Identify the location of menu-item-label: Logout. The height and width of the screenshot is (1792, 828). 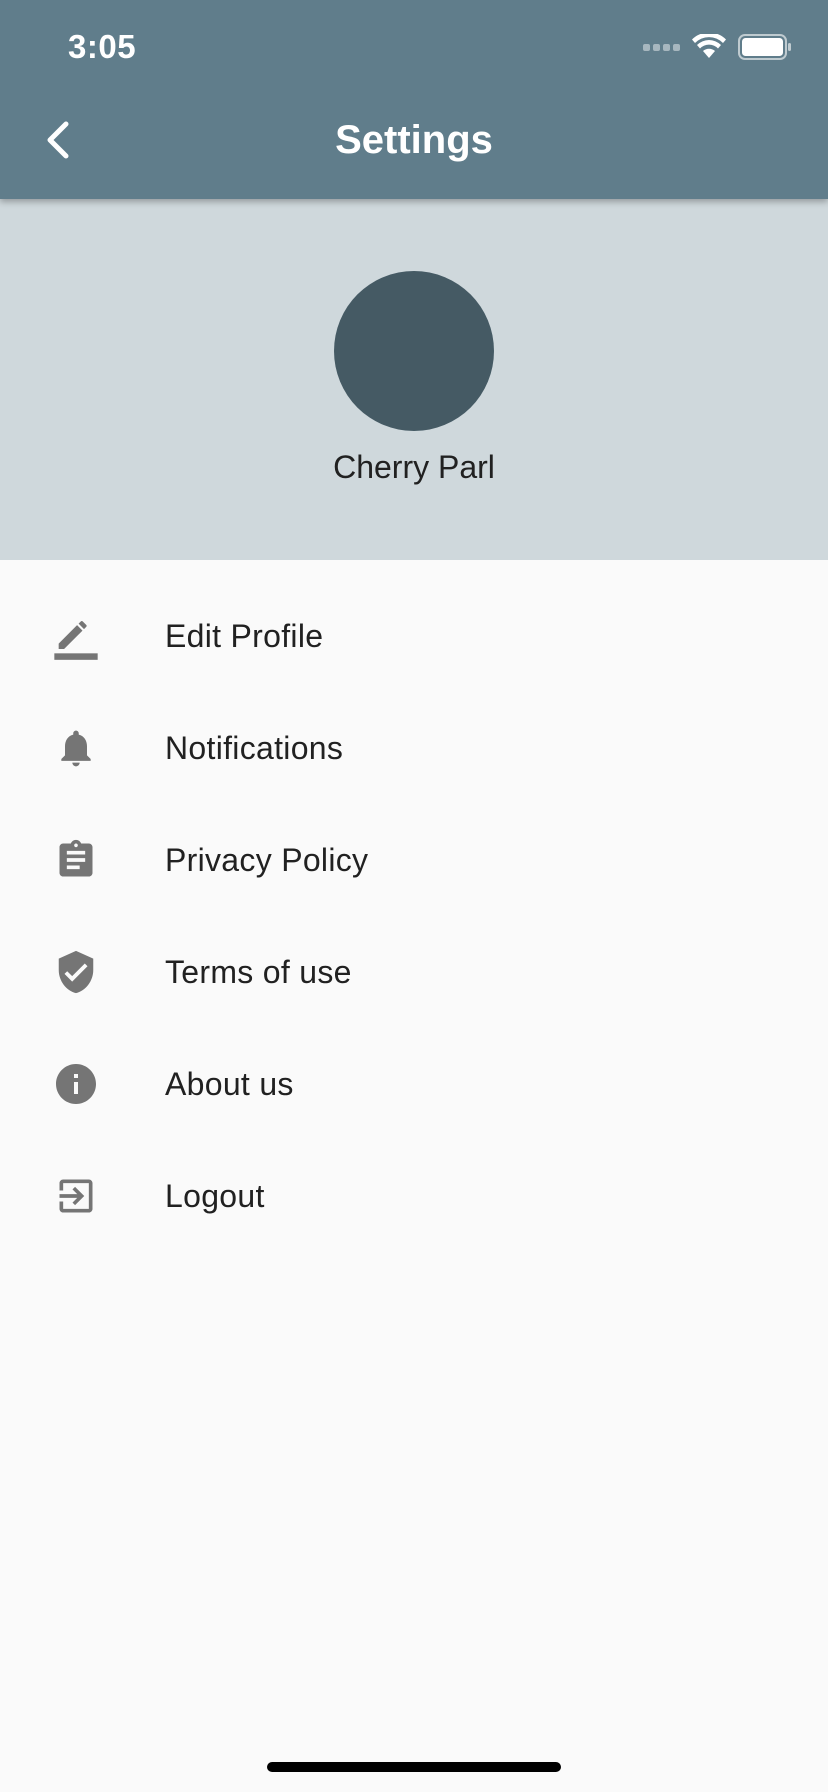
(215, 1195).